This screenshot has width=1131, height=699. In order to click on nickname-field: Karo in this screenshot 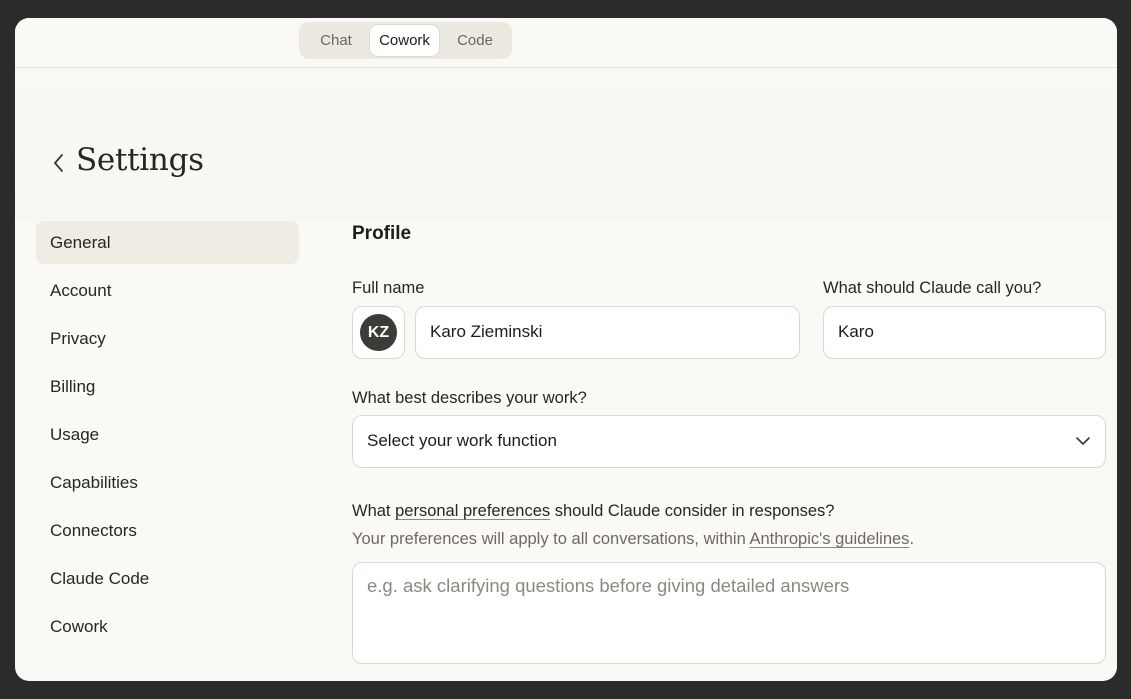, I will do `click(964, 332)`.